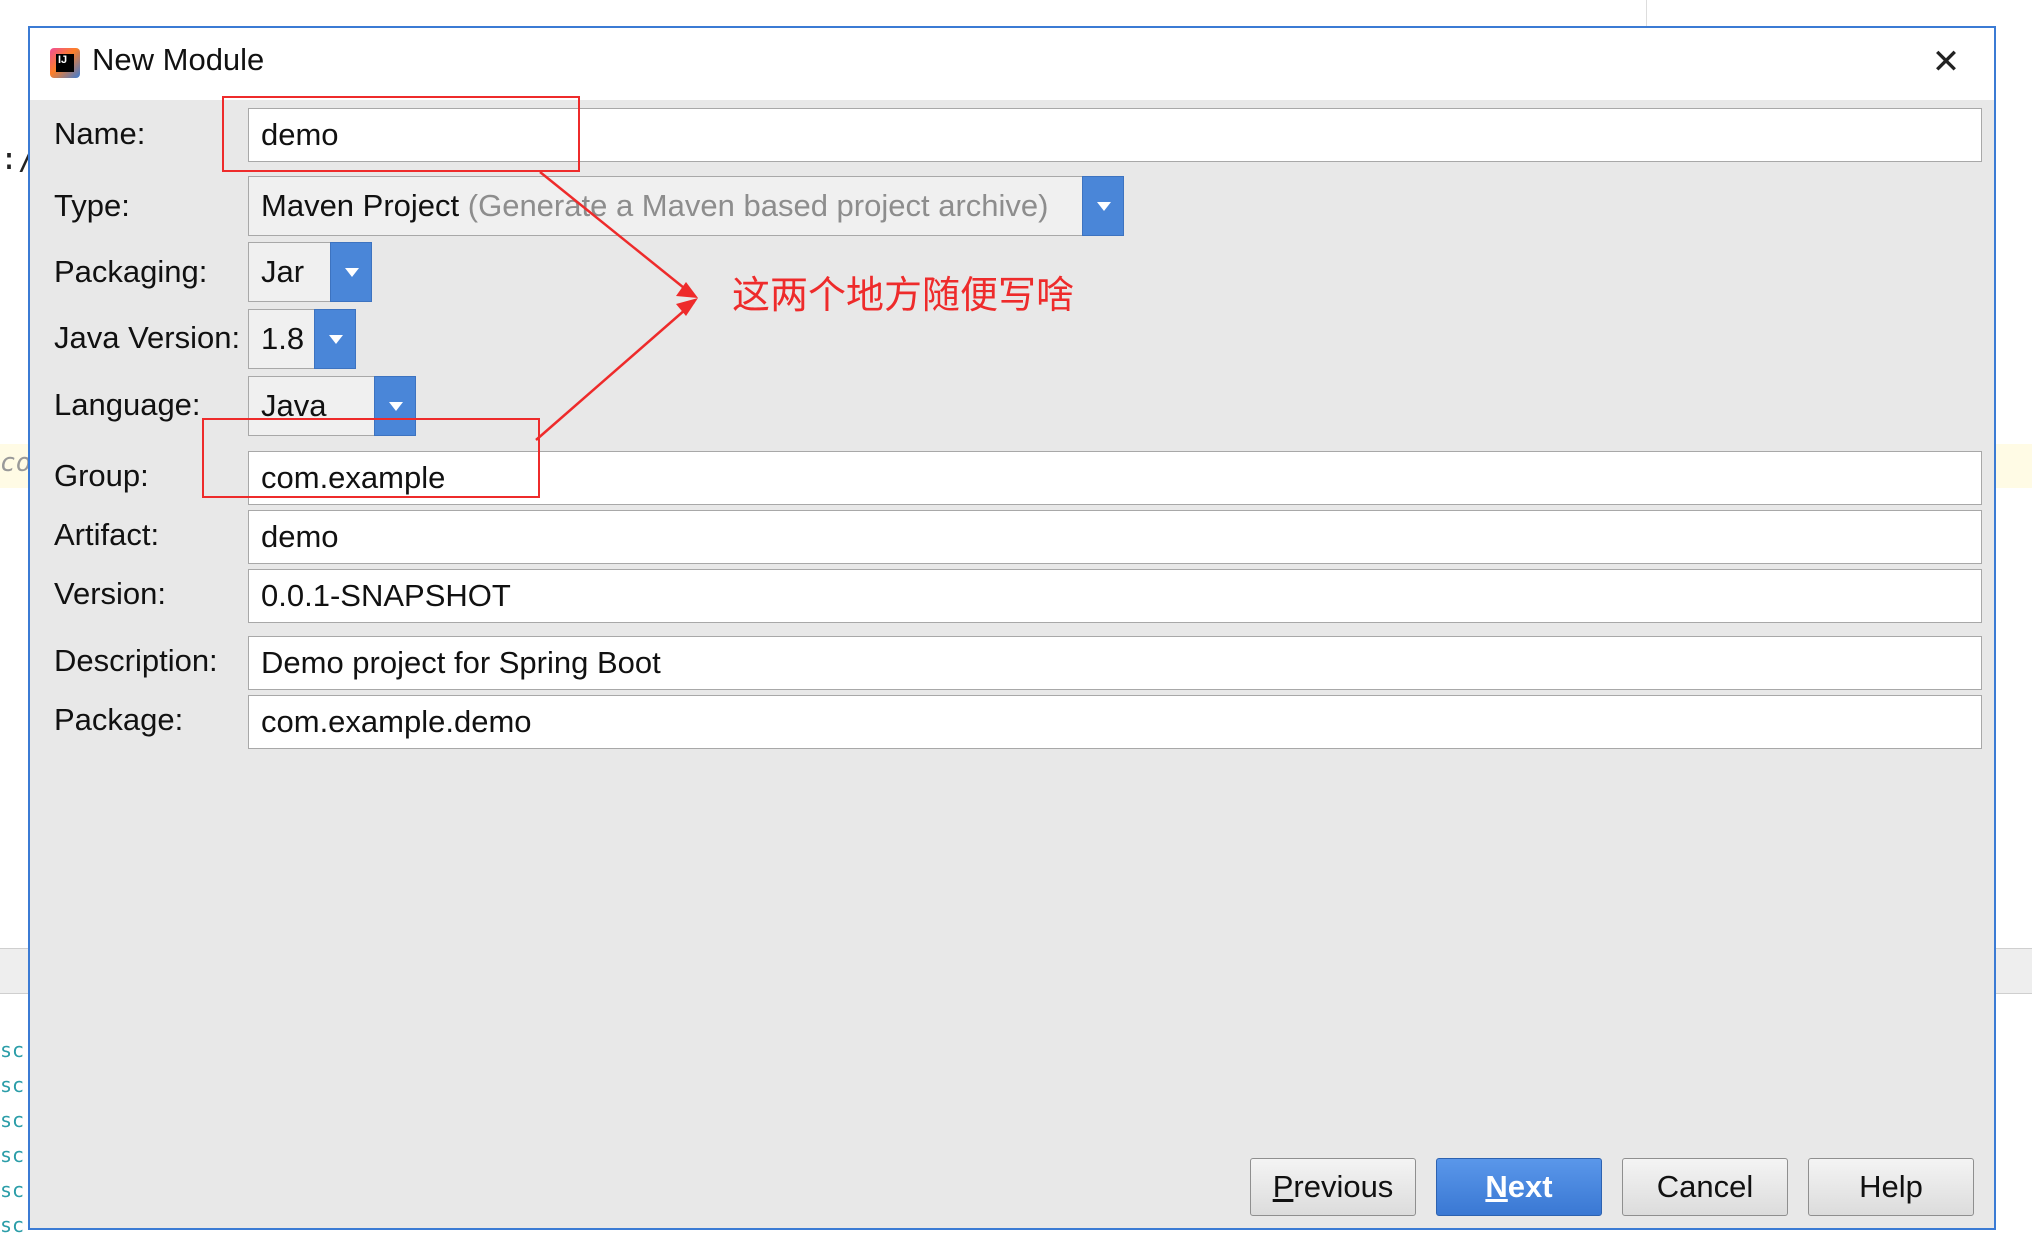 Image resolution: width=2032 pixels, height=1255 pixels. I want to click on java-version-label: Java Version:, so click(147, 337).